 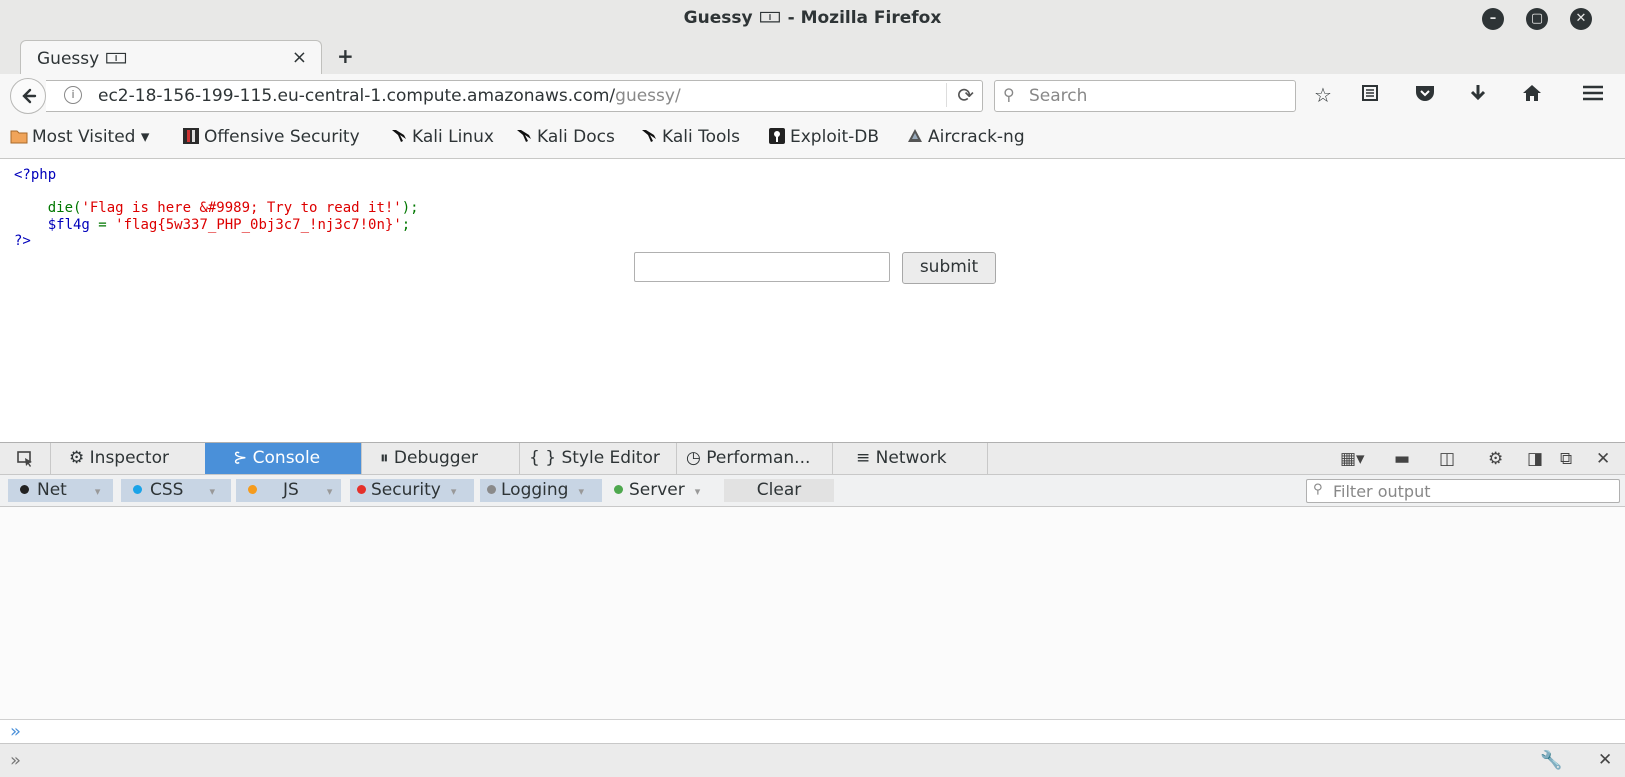 I want to click on element-picker-button, so click(x=25, y=458).